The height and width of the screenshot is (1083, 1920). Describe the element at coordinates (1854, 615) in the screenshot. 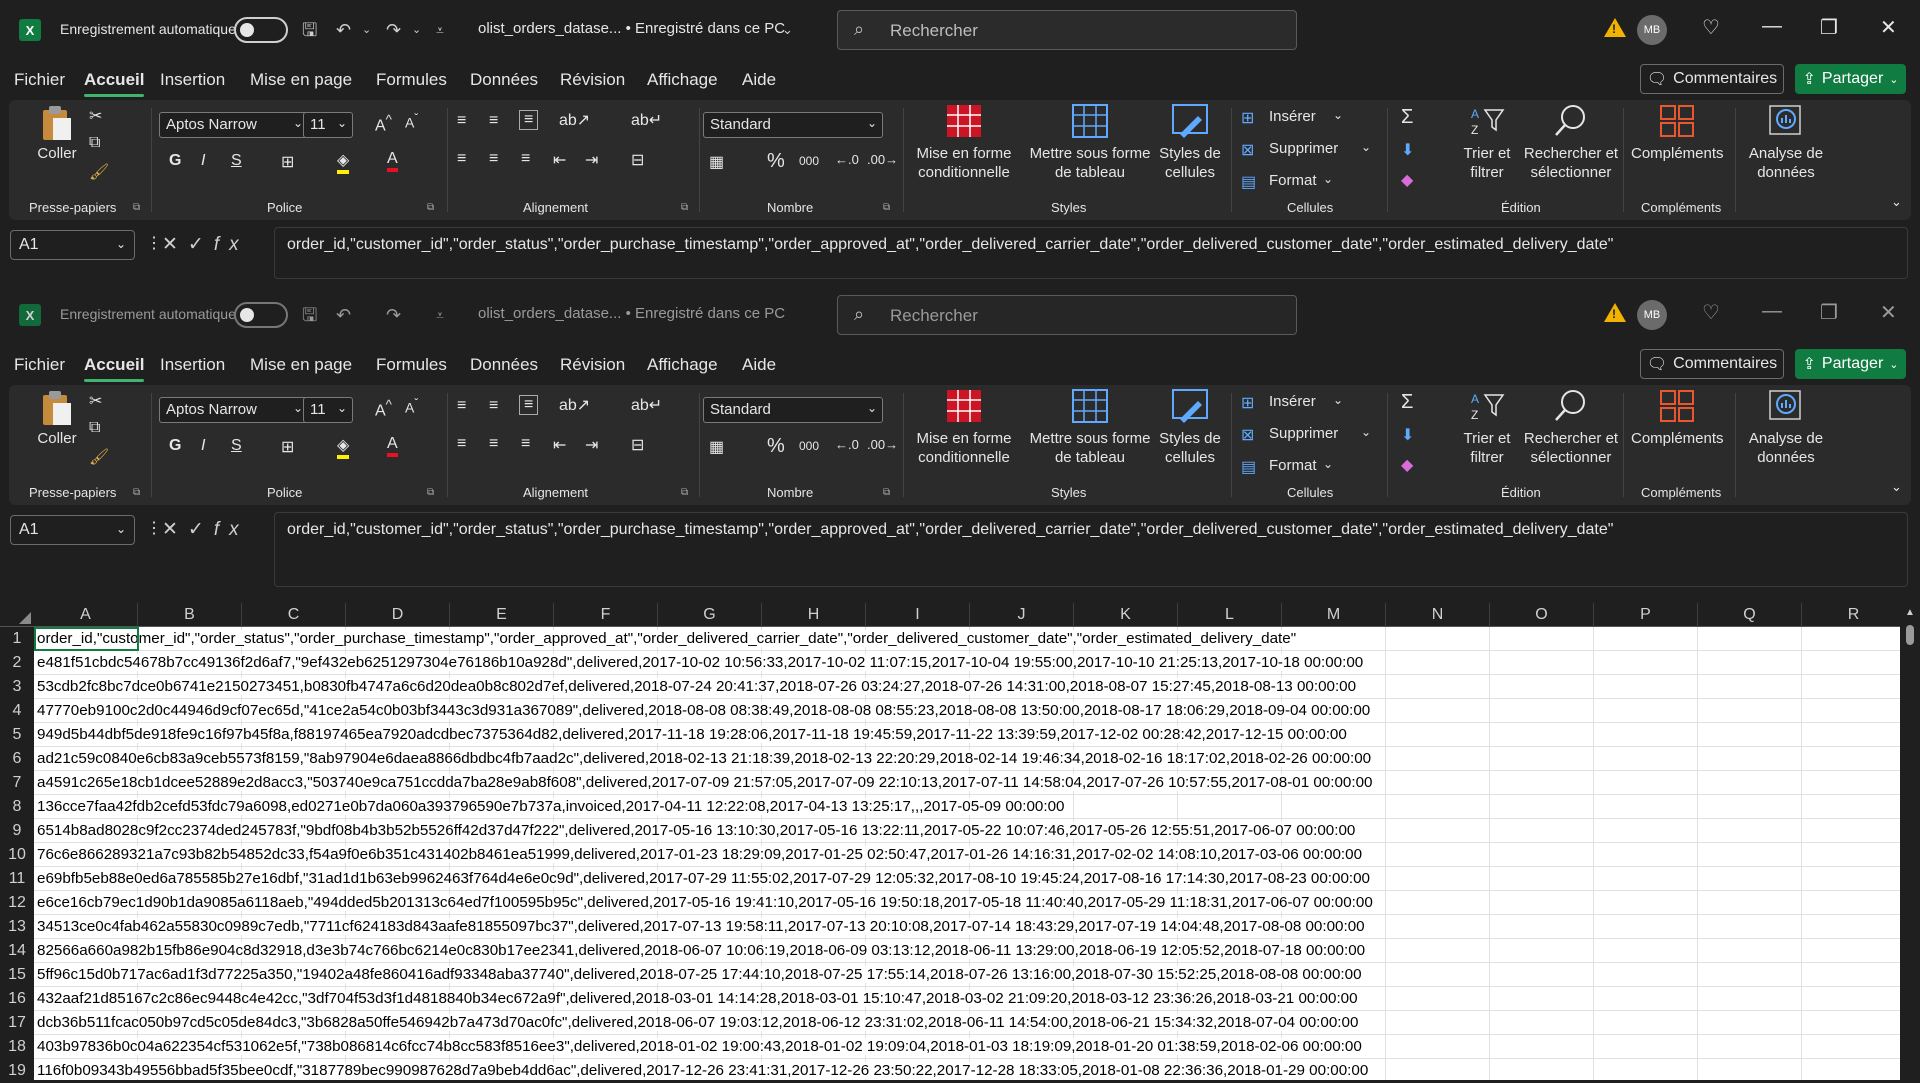

I see `column-header-r: R` at that location.